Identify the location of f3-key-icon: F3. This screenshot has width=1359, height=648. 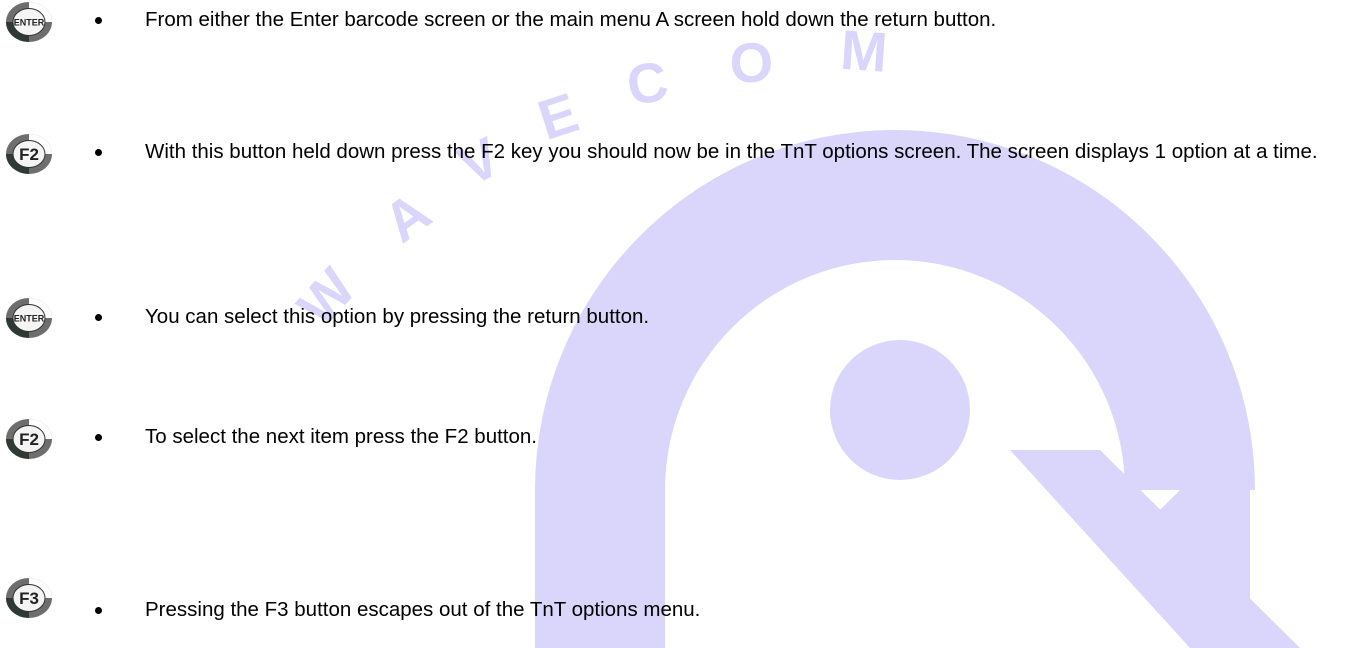
(29, 598).